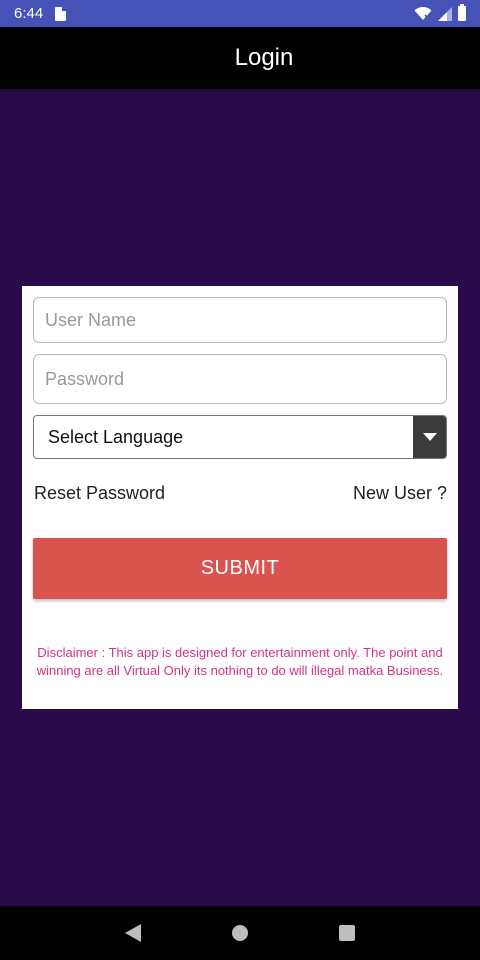 The height and width of the screenshot is (960, 480). What do you see at coordinates (29, 13) in the screenshot?
I see `status-time: 6:44` at bounding box center [29, 13].